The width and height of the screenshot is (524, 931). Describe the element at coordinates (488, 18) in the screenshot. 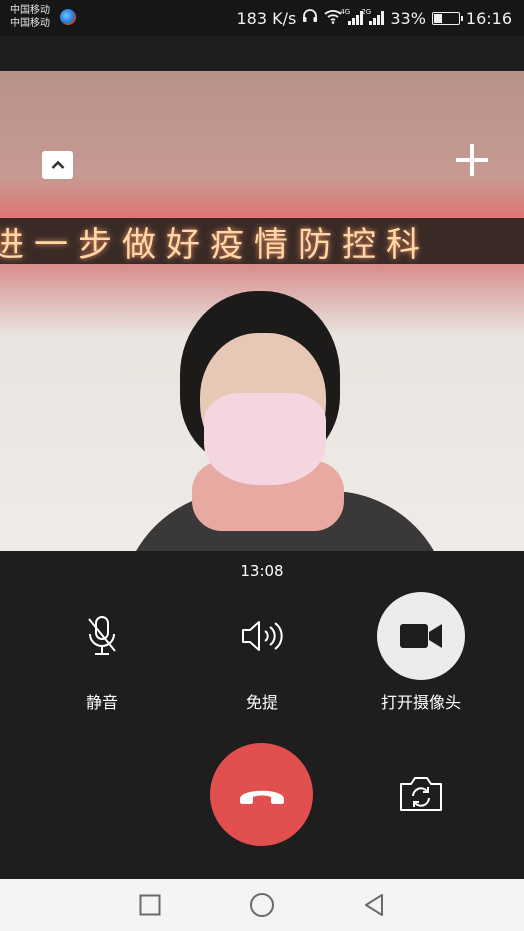

I see `status-time: 16:16` at that location.